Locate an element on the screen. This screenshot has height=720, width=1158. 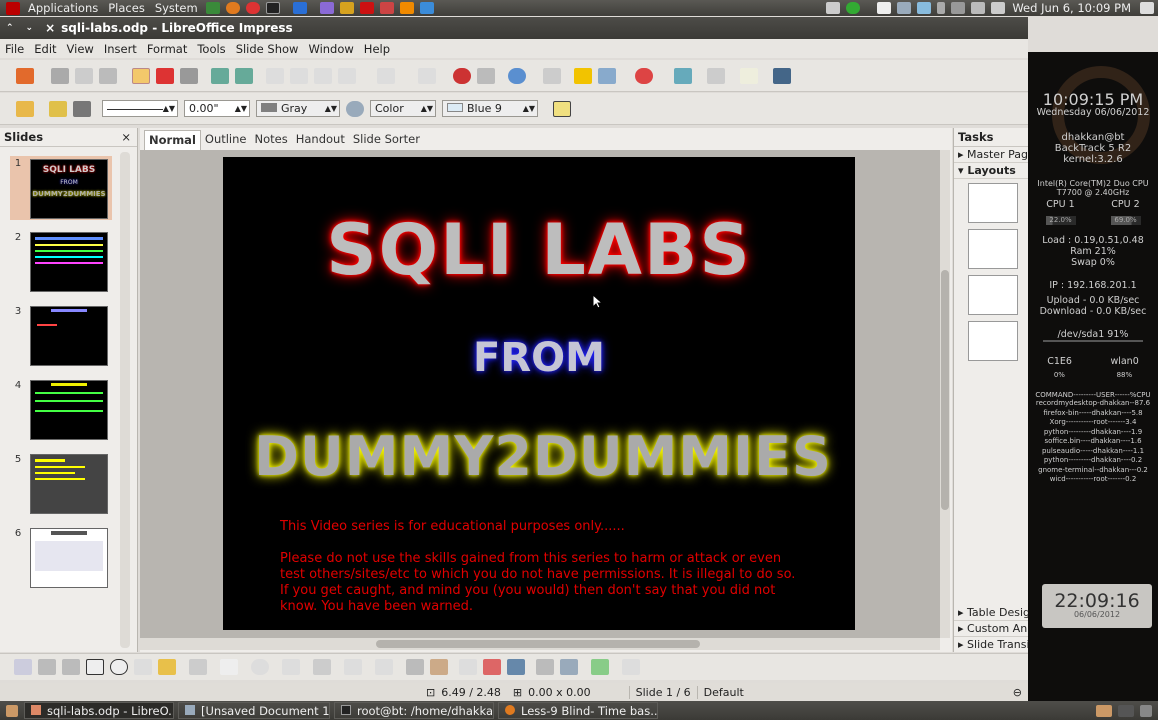
vlc-launcher-icon is located at coordinates (406, 8).